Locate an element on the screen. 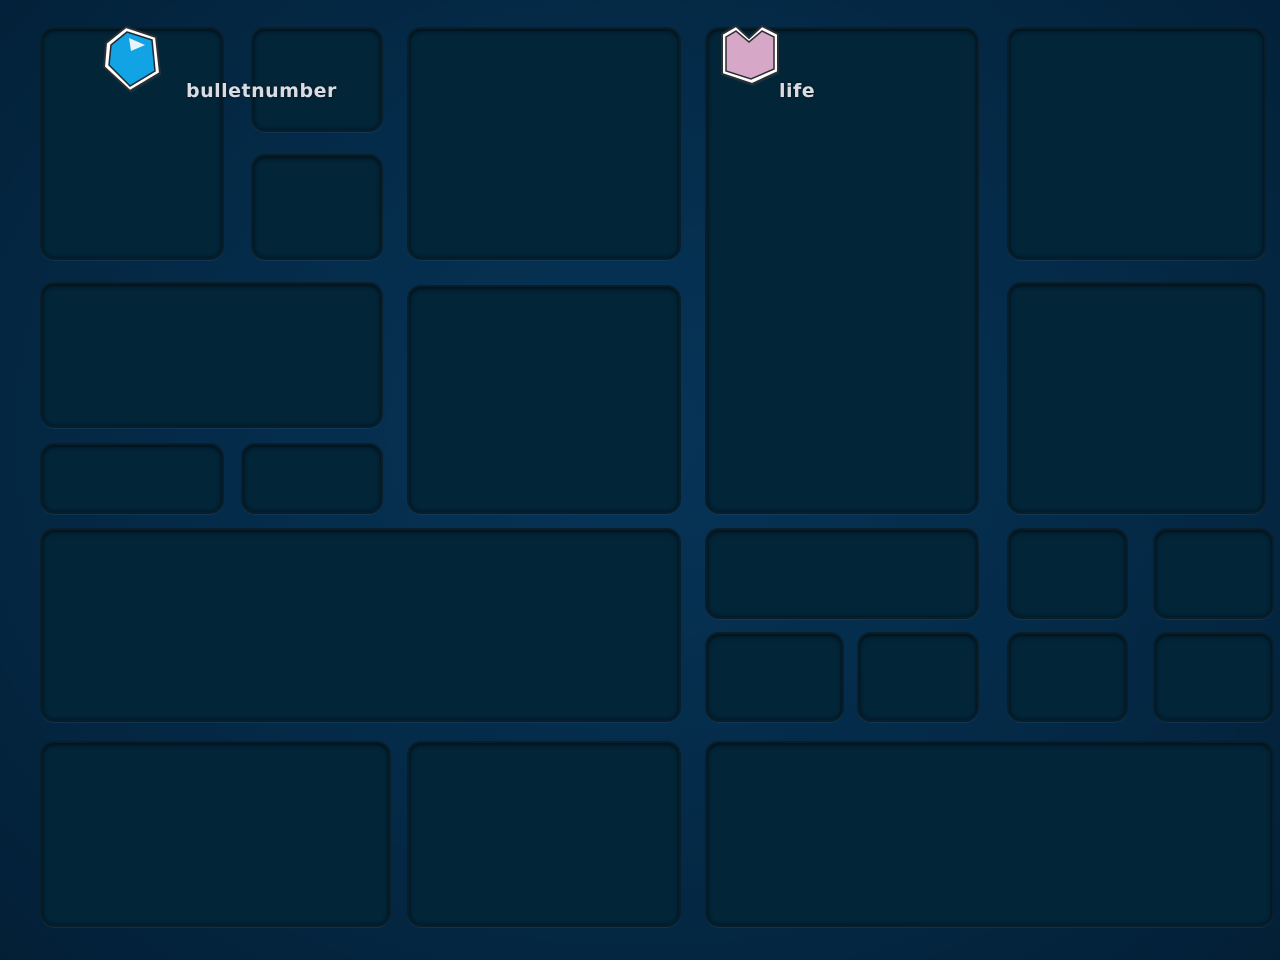 The image size is (1280, 960). heart-gem-icon is located at coordinates (749, 56).